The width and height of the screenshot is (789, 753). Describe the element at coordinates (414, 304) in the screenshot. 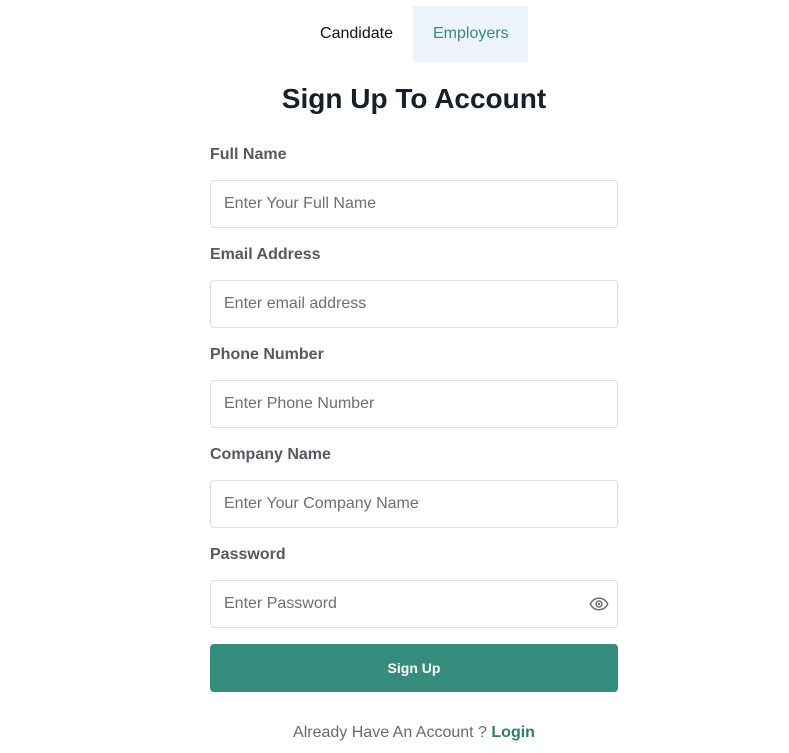

I see `email-input` at that location.